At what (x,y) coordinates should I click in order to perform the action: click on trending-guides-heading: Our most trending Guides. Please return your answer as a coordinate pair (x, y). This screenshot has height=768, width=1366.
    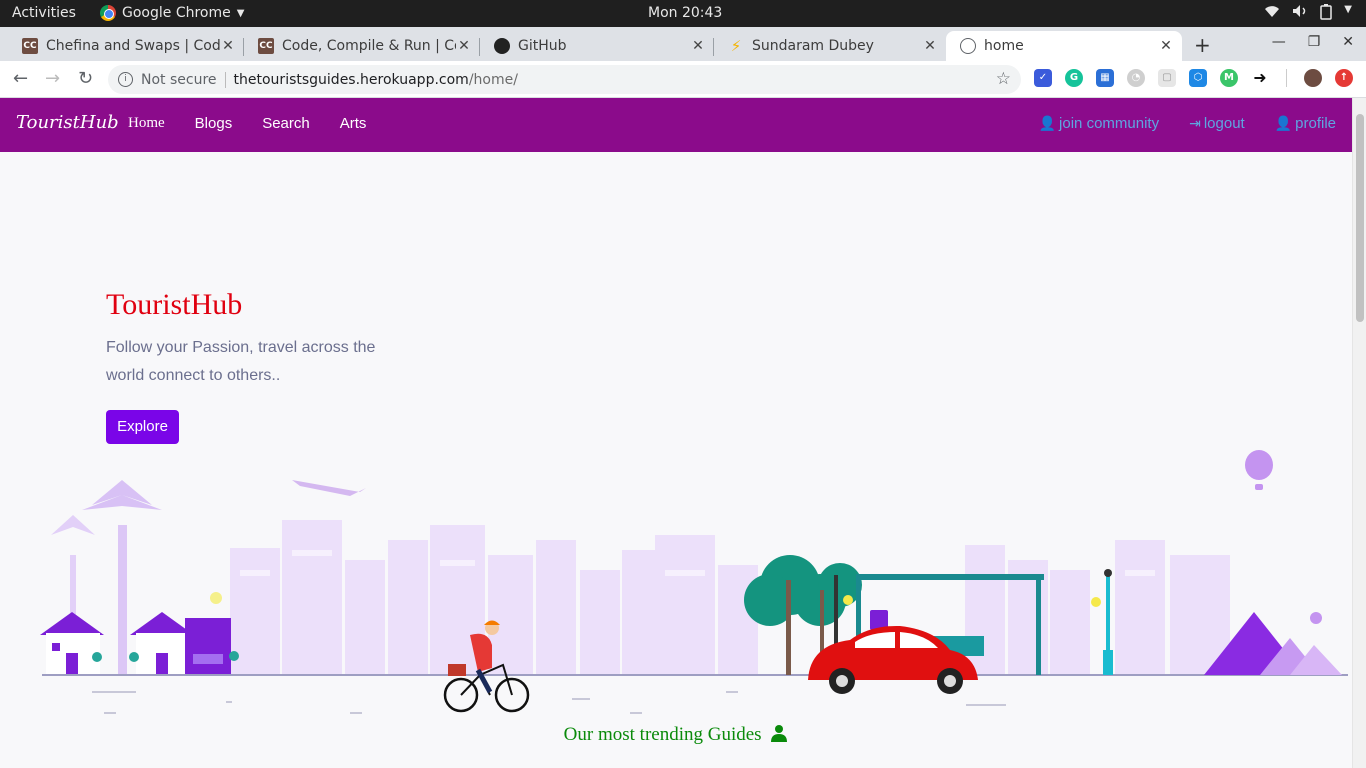
    Looking at the image, I should click on (676, 736).